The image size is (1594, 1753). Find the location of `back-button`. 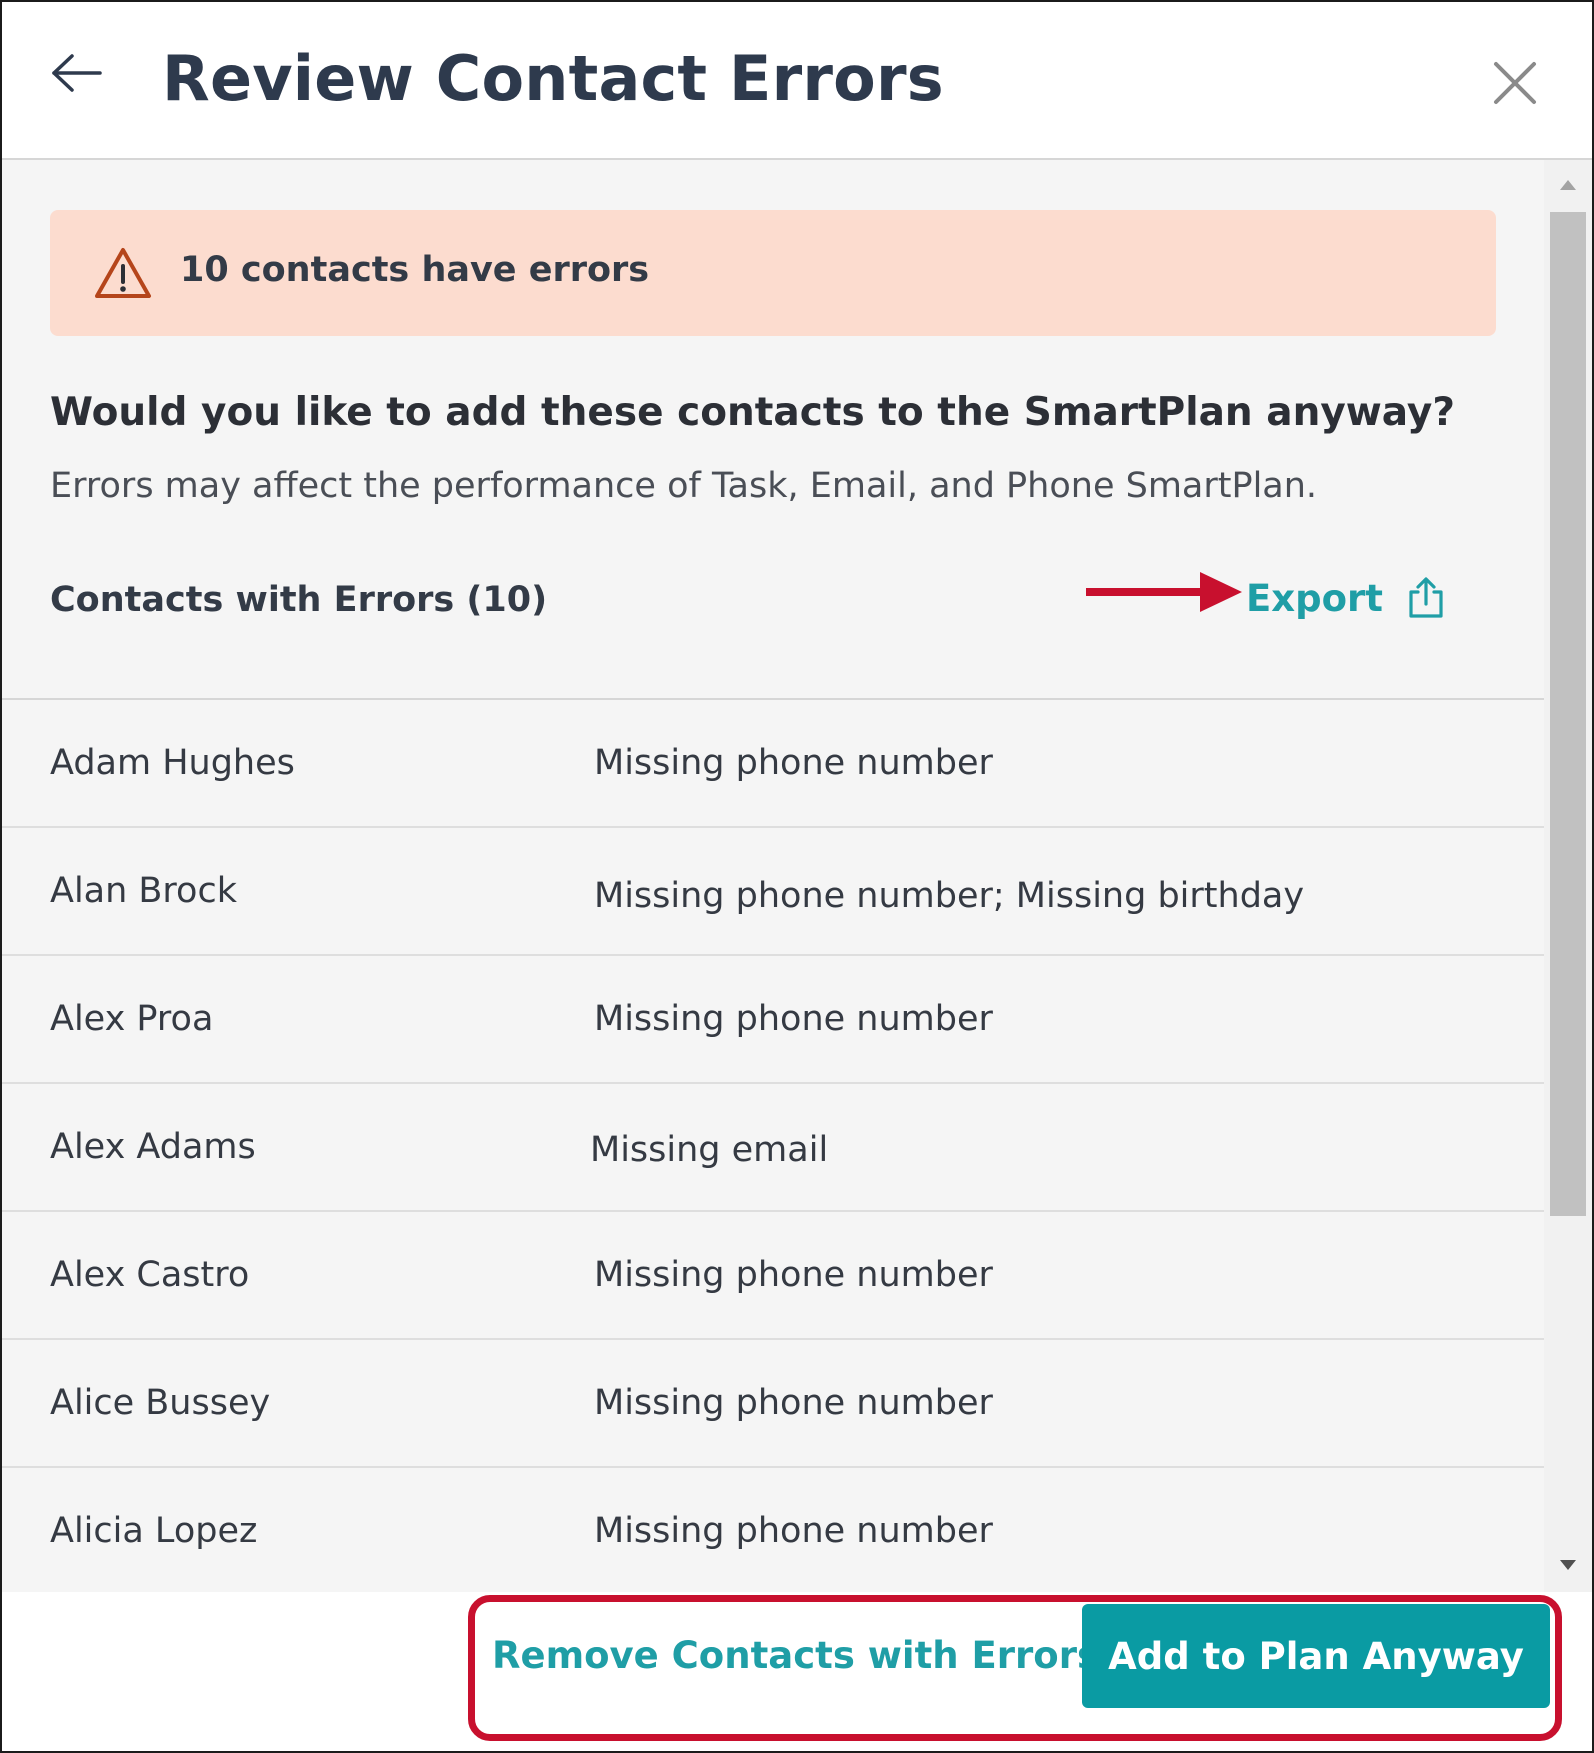

back-button is located at coordinates (83, 78).